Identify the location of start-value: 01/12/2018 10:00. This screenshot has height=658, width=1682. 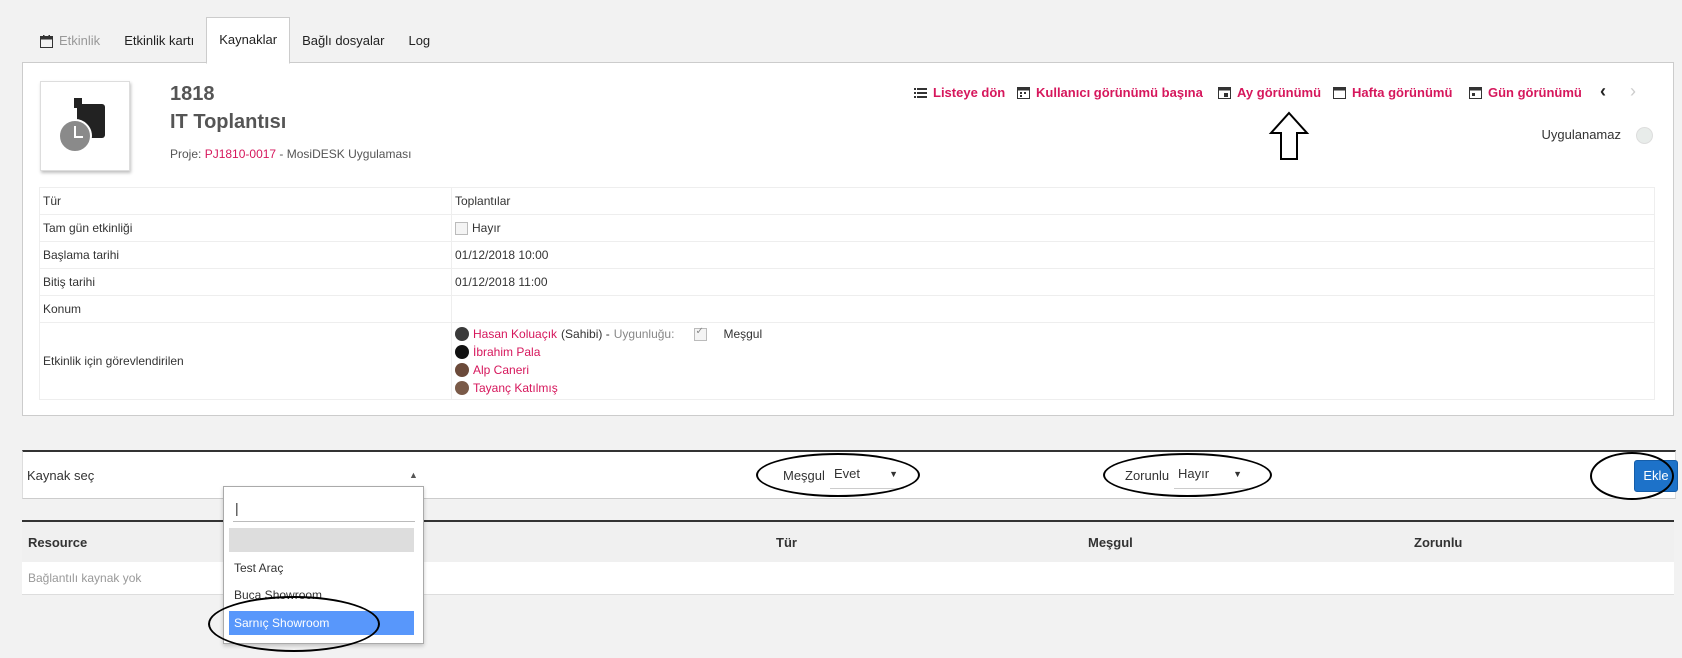
(1053, 255).